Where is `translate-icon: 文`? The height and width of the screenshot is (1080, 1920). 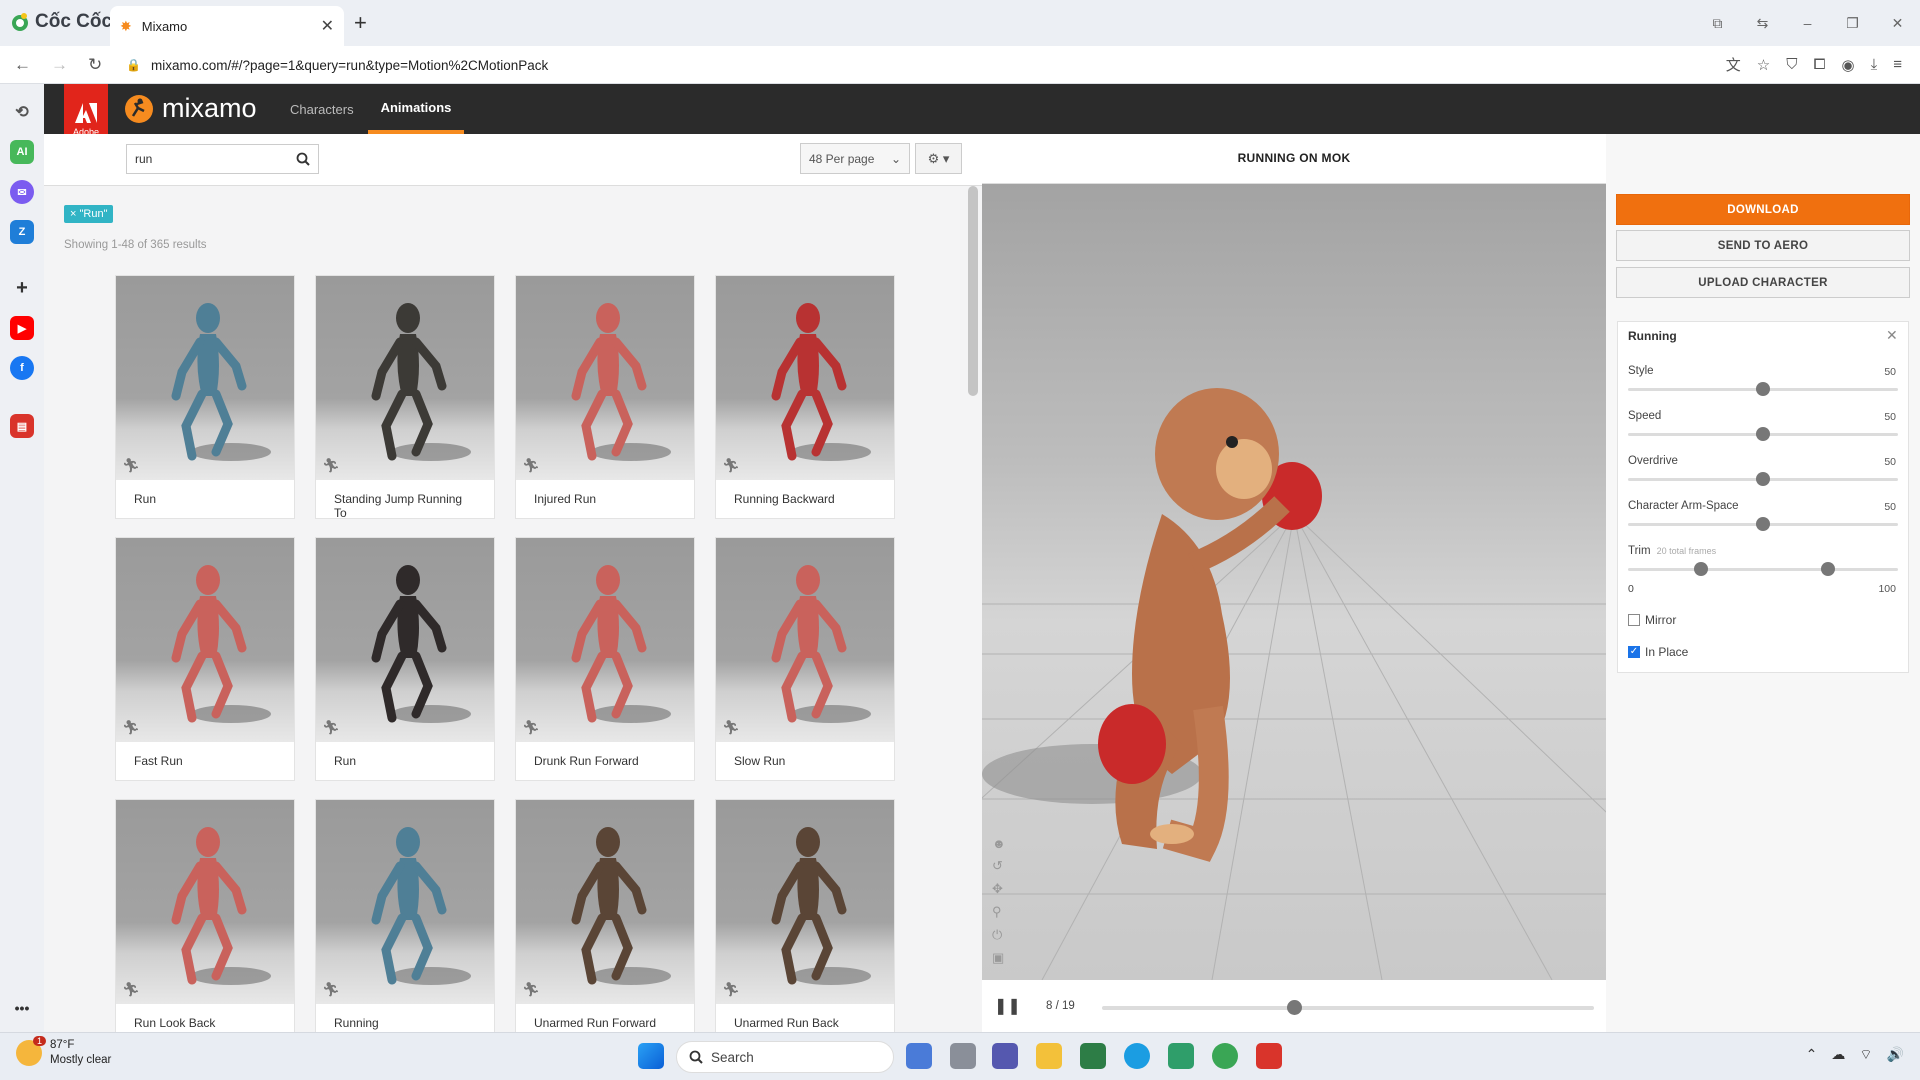
translate-icon: 文 is located at coordinates (1733, 64).